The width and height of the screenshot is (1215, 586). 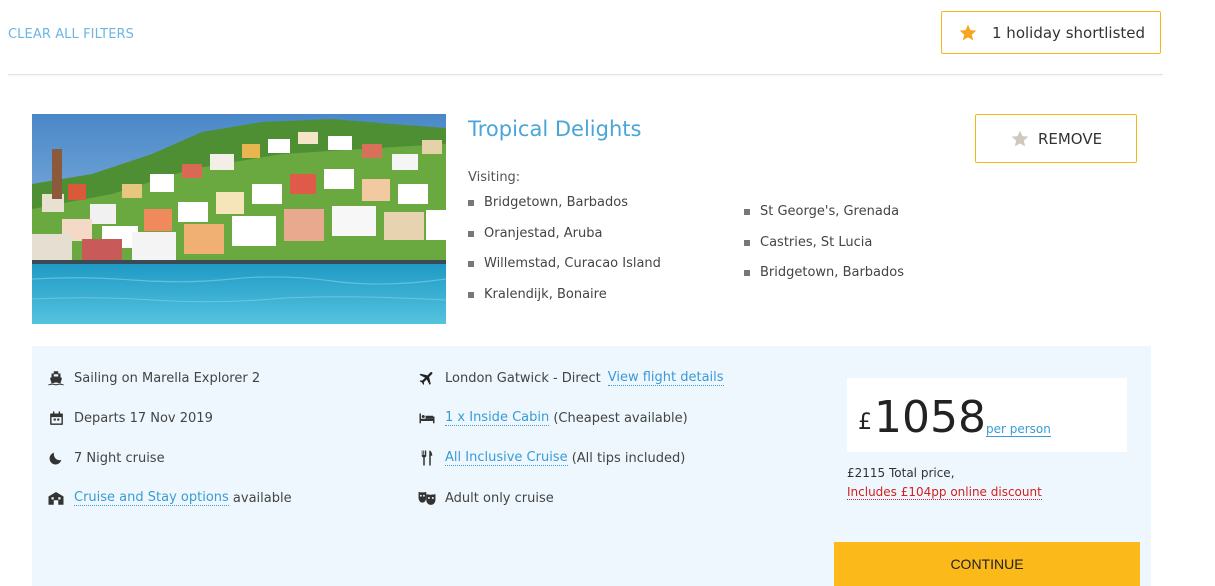 What do you see at coordinates (239, 219) in the screenshot?
I see `holiday-photo` at bounding box center [239, 219].